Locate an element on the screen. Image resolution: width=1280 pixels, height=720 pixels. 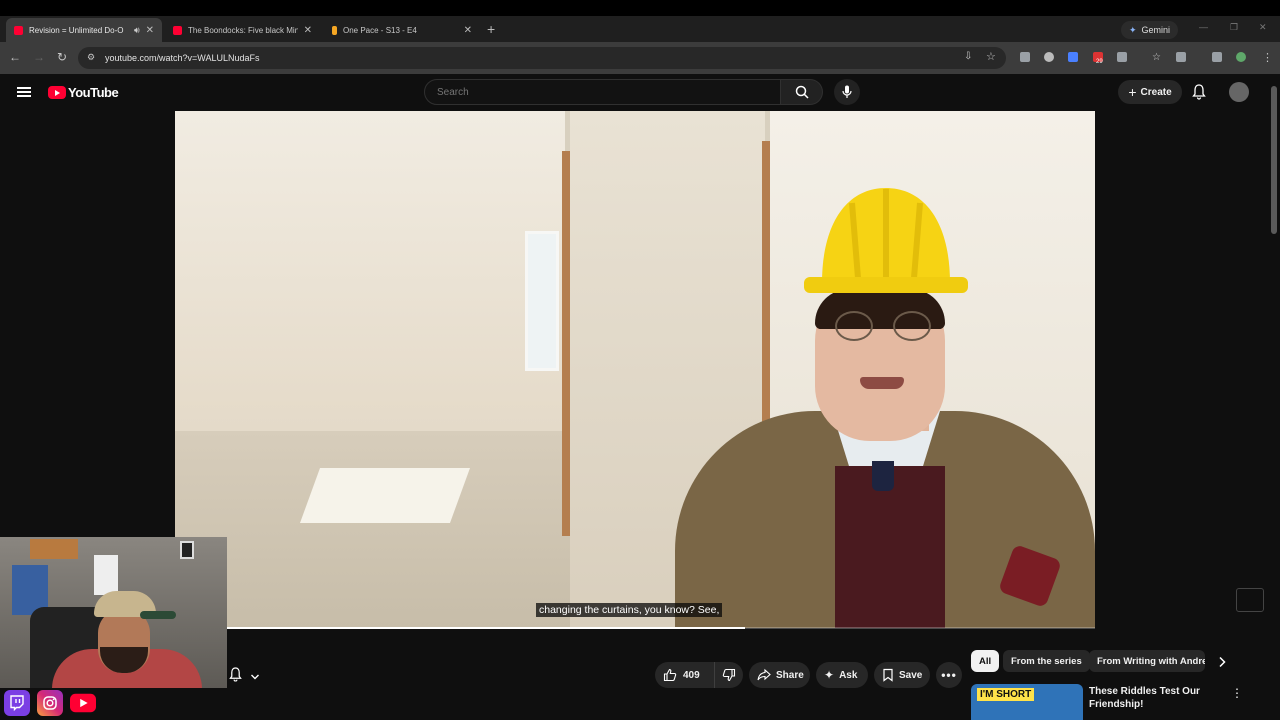
thumbs-down-icon is located at coordinates (729, 675).